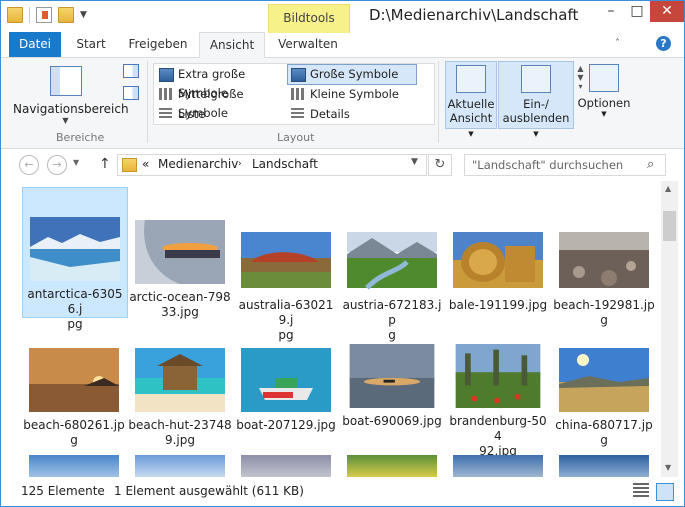 Image resolution: width=685 pixels, height=507 pixels. I want to click on tab-start: Start, so click(91, 44).